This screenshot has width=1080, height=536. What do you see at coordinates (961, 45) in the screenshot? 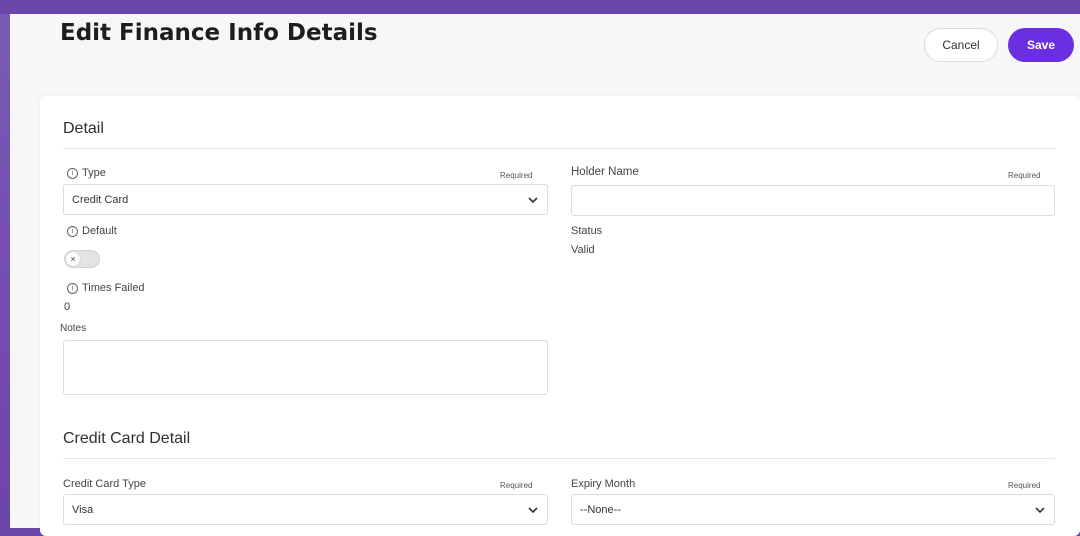
I see `cancel-button: Cancel` at bounding box center [961, 45].